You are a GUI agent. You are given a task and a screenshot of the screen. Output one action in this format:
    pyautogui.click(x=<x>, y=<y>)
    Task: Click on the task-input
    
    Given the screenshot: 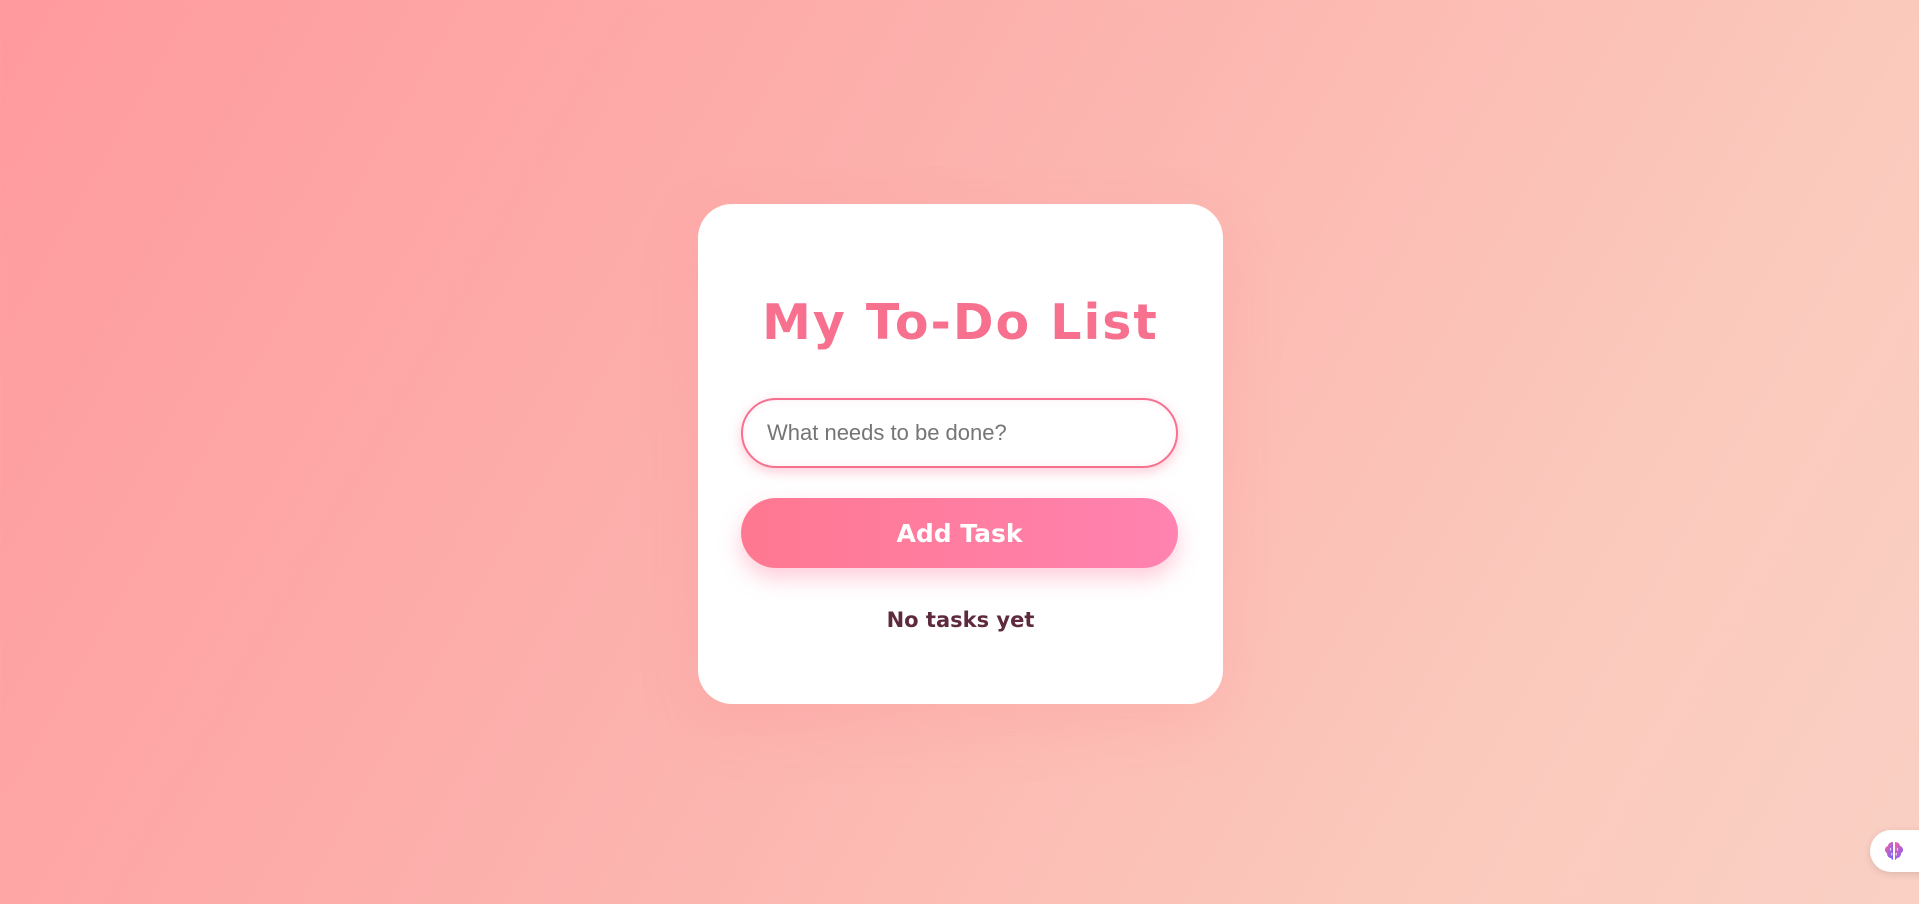 What is the action you would take?
    pyautogui.click(x=959, y=433)
    